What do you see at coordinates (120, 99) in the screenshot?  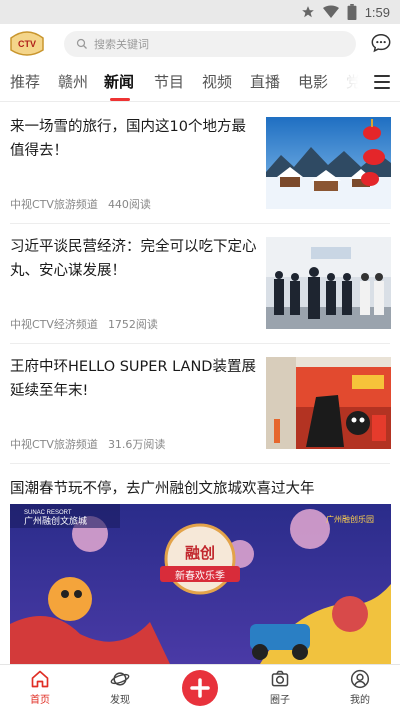 I see `tab-active-indicator` at bounding box center [120, 99].